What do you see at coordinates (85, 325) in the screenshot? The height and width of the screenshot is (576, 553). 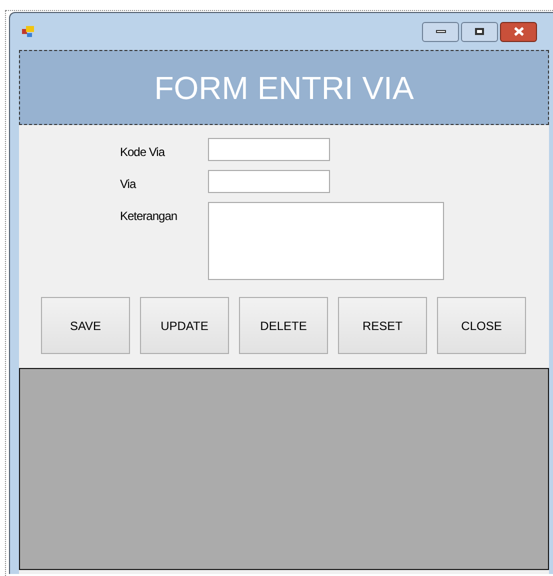 I see `action-button: SAVE` at bounding box center [85, 325].